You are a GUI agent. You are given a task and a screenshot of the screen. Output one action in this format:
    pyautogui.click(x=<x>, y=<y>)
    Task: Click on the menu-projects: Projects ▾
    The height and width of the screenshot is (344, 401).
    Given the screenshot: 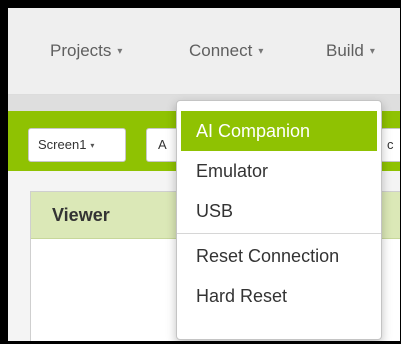 What is the action you would take?
    pyautogui.click(x=86, y=51)
    